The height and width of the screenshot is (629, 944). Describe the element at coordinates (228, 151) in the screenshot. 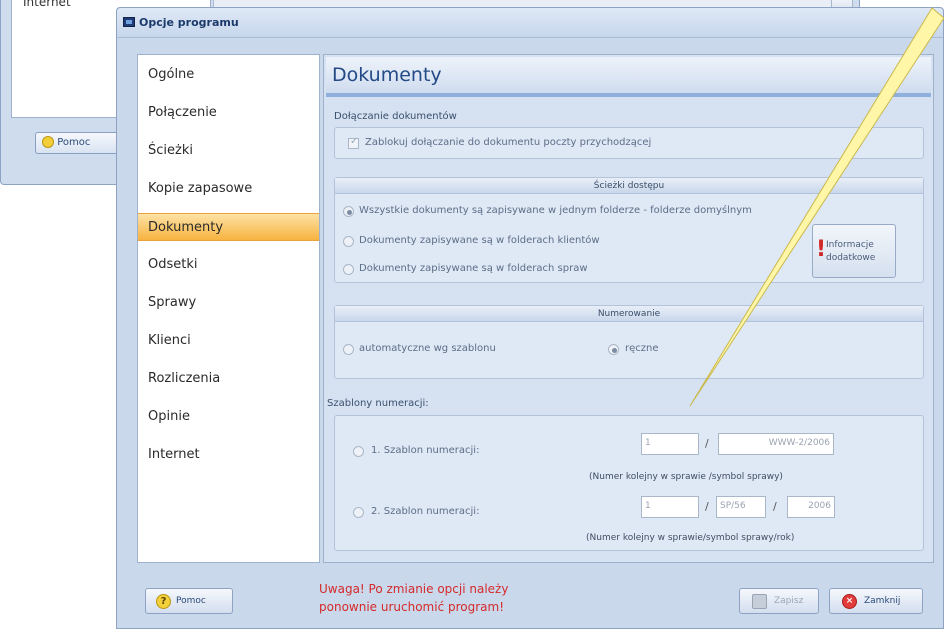

I see `nav-item-sciezki: Ścieżki` at that location.